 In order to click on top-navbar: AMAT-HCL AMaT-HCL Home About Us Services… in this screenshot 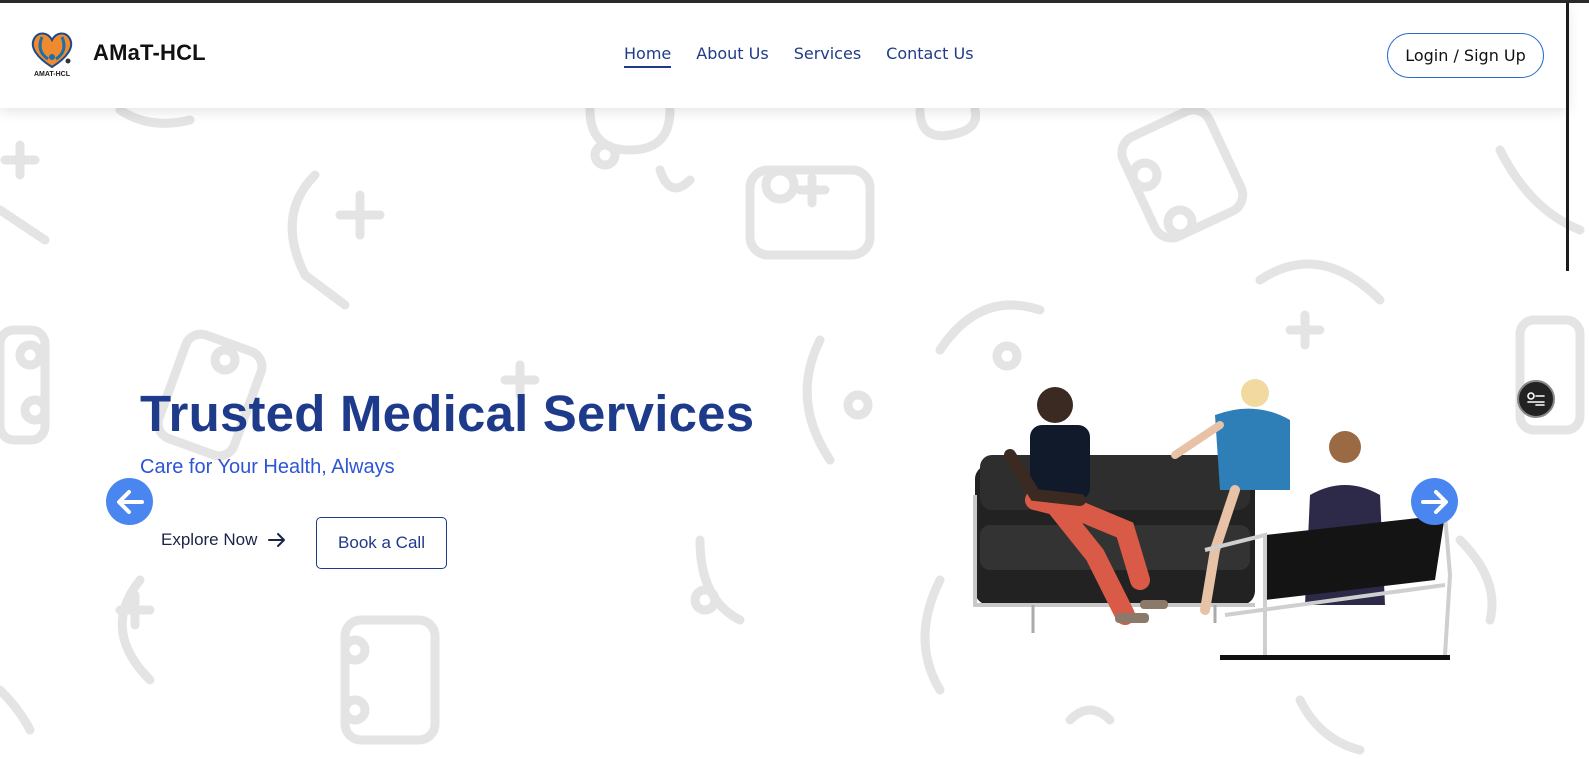, I will do `click(784, 55)`.